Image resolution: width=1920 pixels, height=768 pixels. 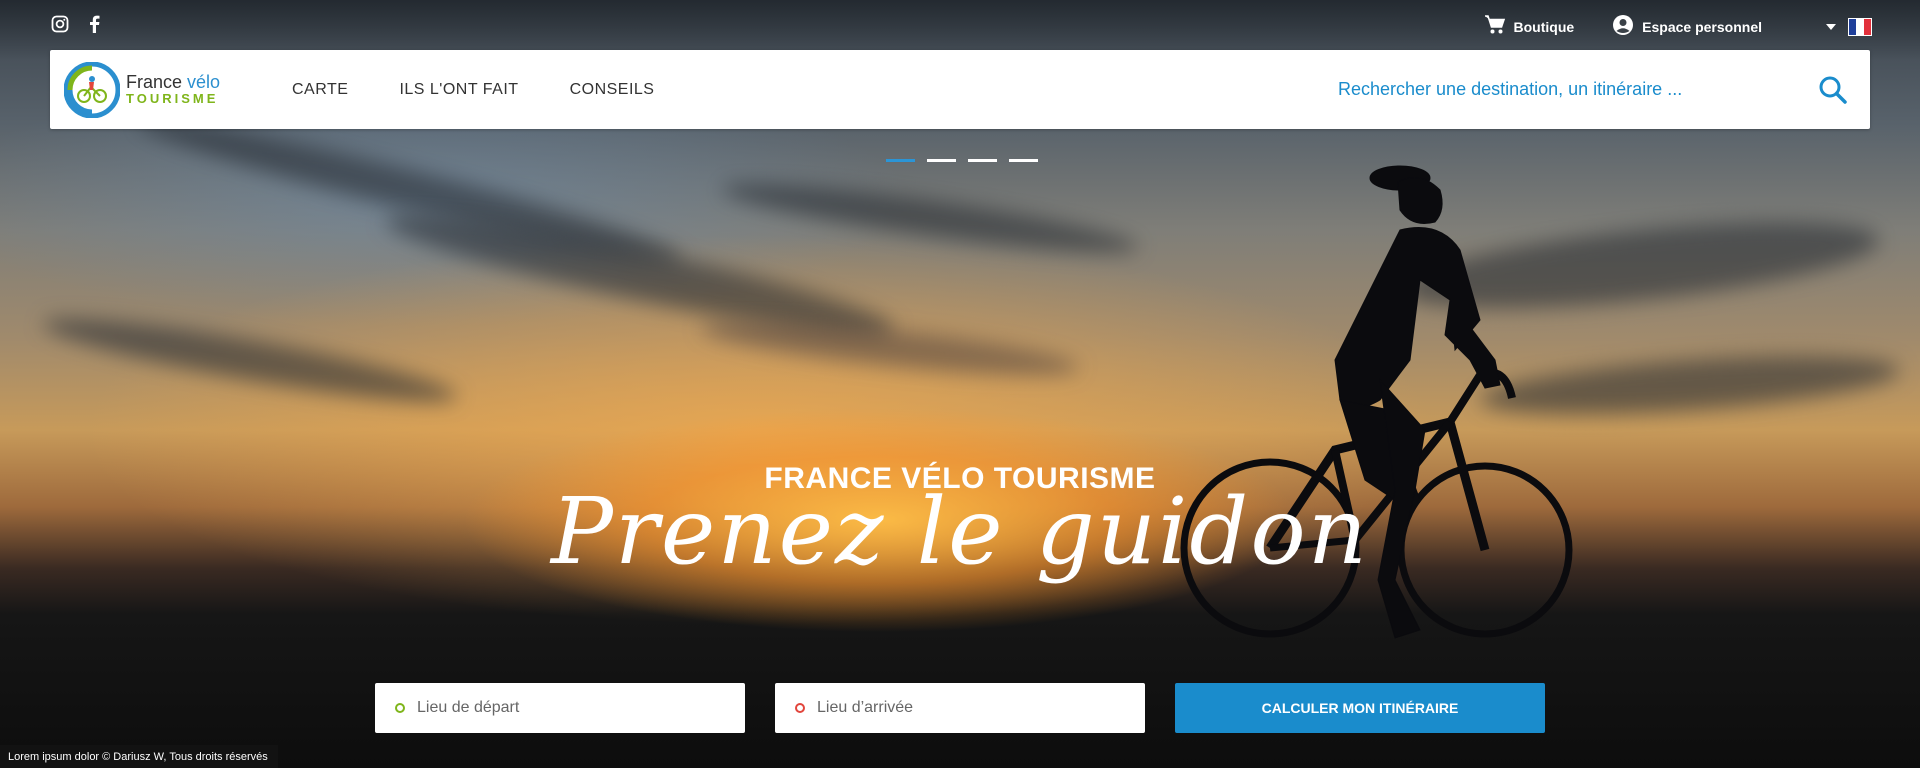 What do you see at coordinates (1831, 26) in the screenshot?
I see `chevron-down-icon` at bounding box center [1831, 26].